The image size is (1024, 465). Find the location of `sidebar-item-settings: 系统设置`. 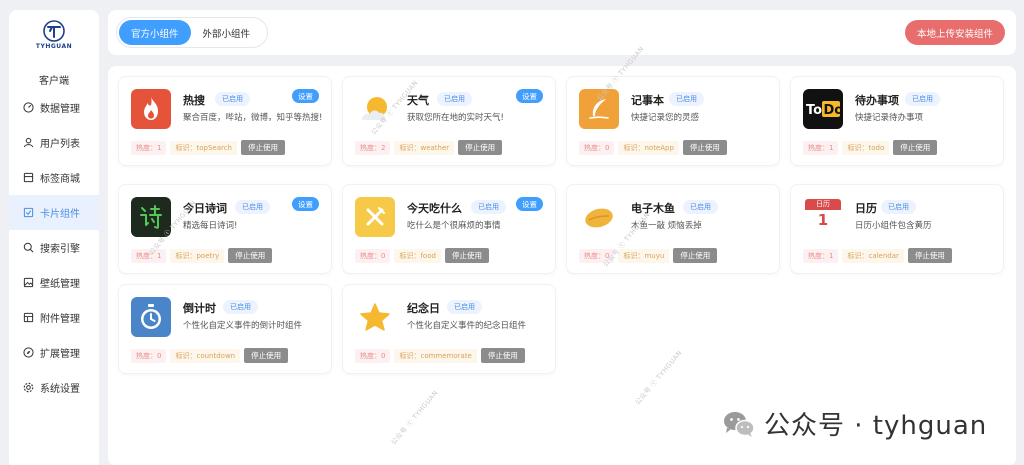

sidebar-item-settings: 系统设置 is located at coordinates (54, 387).